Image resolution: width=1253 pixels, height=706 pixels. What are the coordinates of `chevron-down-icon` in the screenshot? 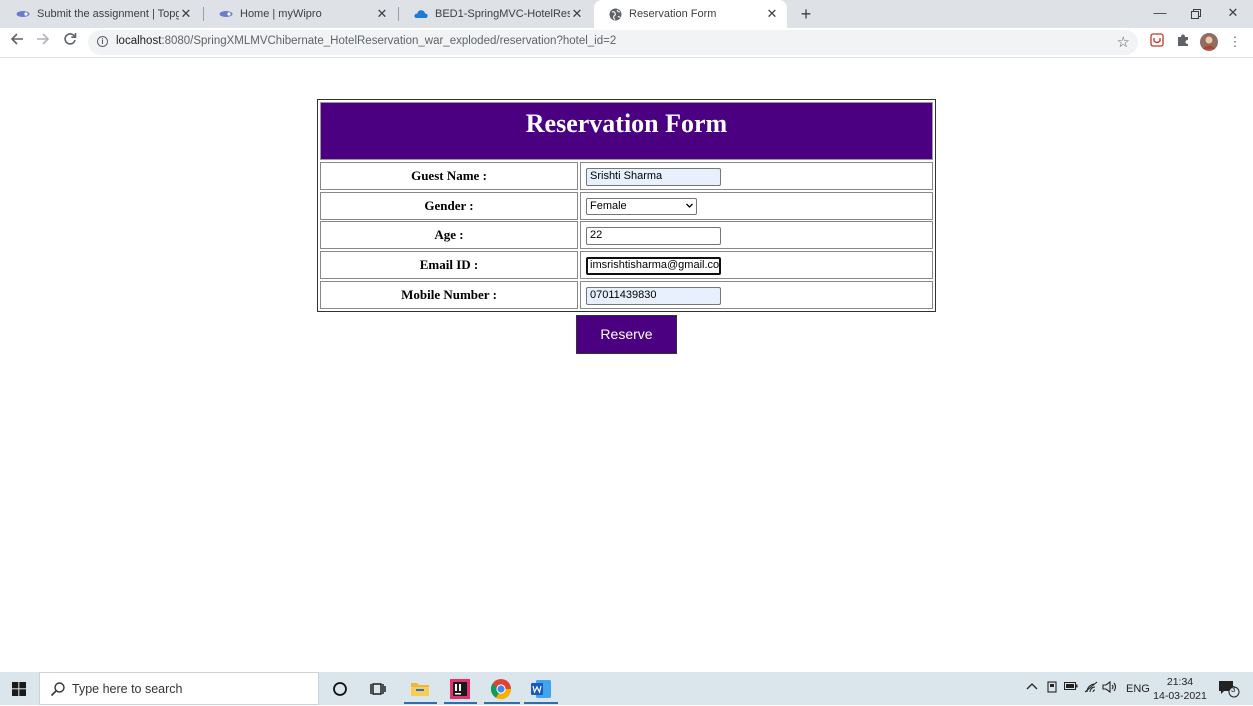 It's located at (689, 205).